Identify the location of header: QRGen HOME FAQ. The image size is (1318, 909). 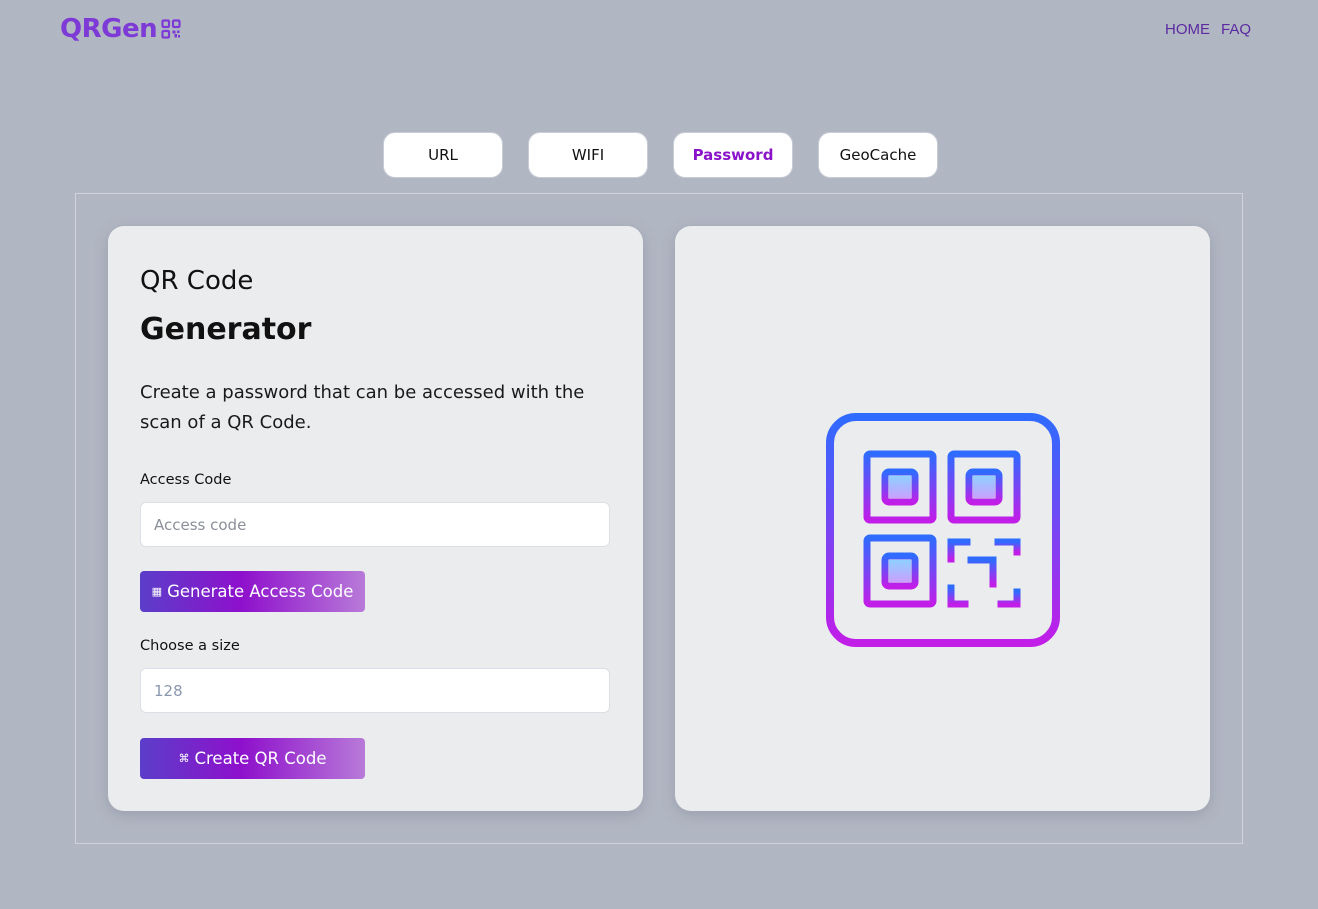
(659, 31).